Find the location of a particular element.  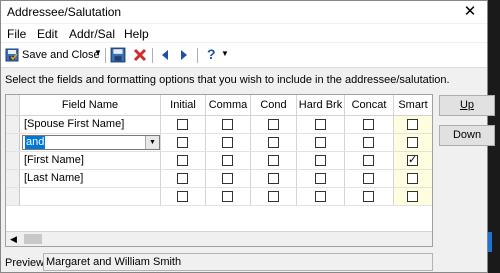

down-button-label: Down is located at coordinates (467, 135).